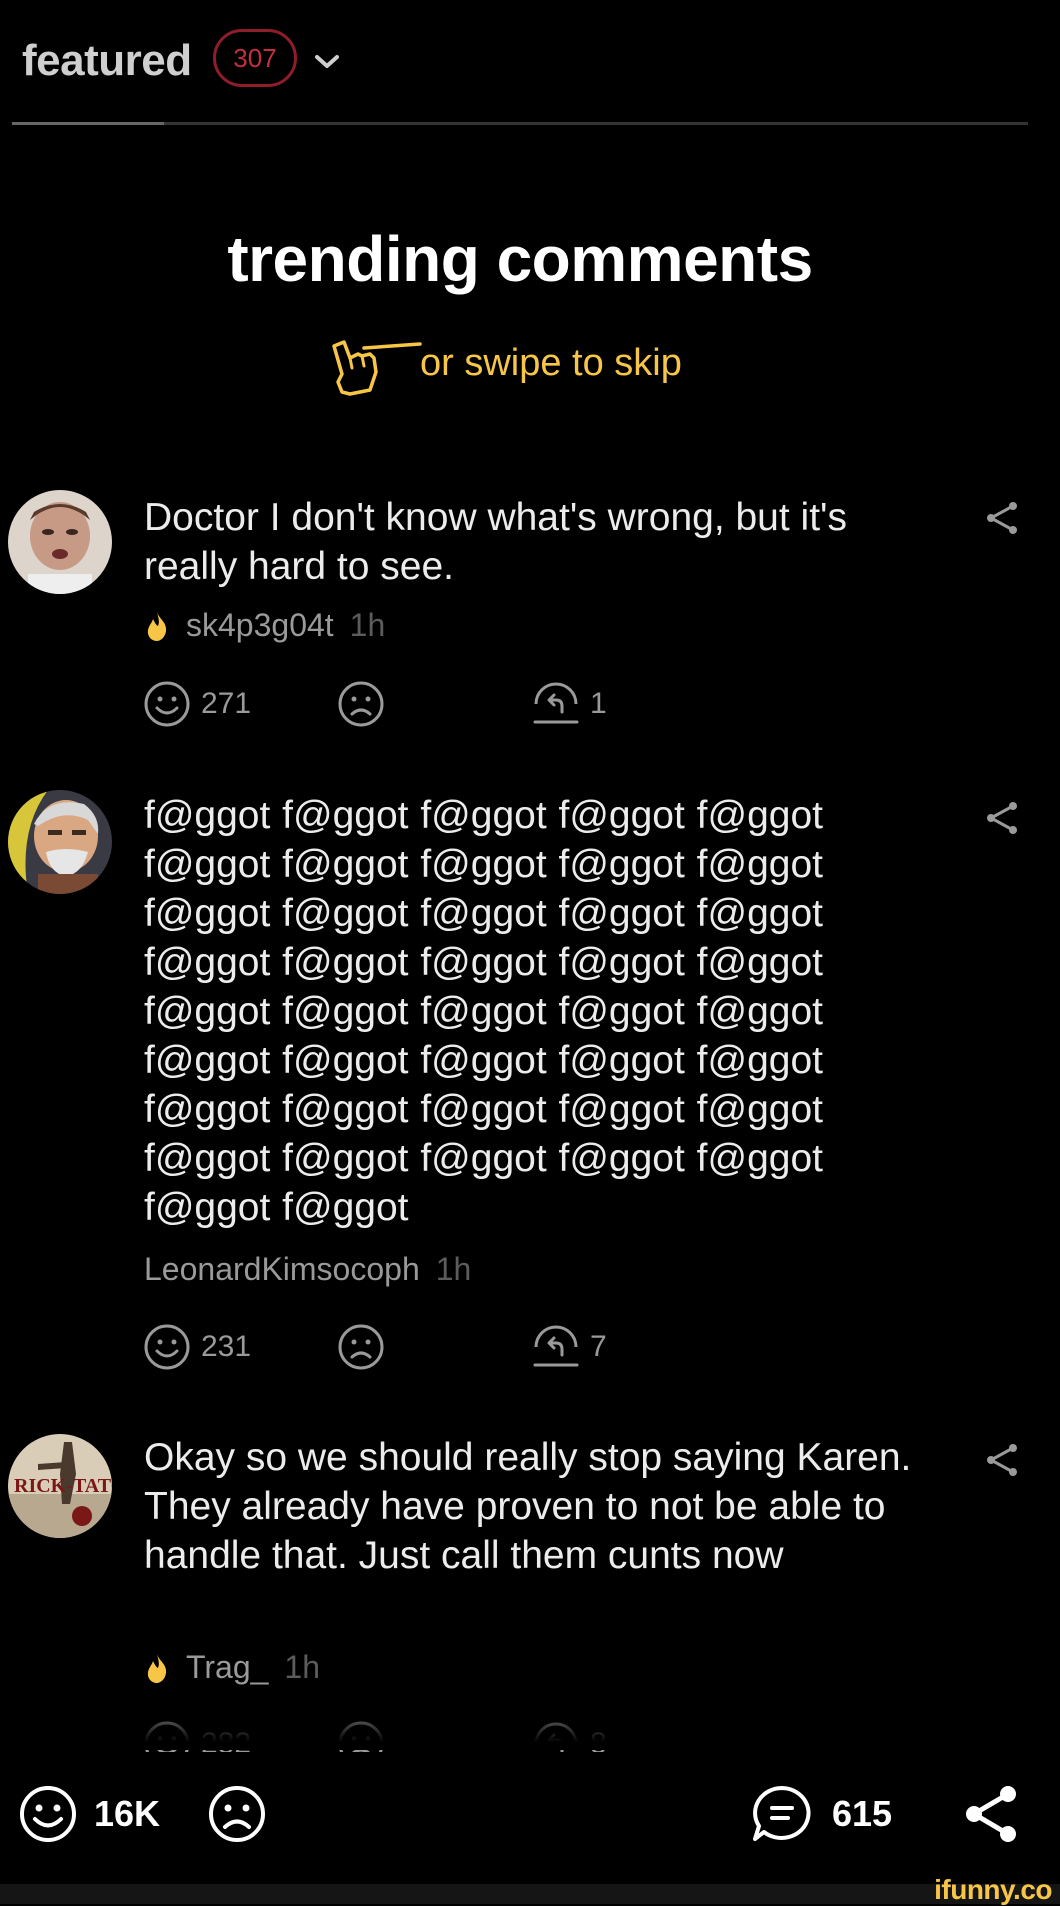  I want to click on post-smile-button: 16K, so click(89, 1814).